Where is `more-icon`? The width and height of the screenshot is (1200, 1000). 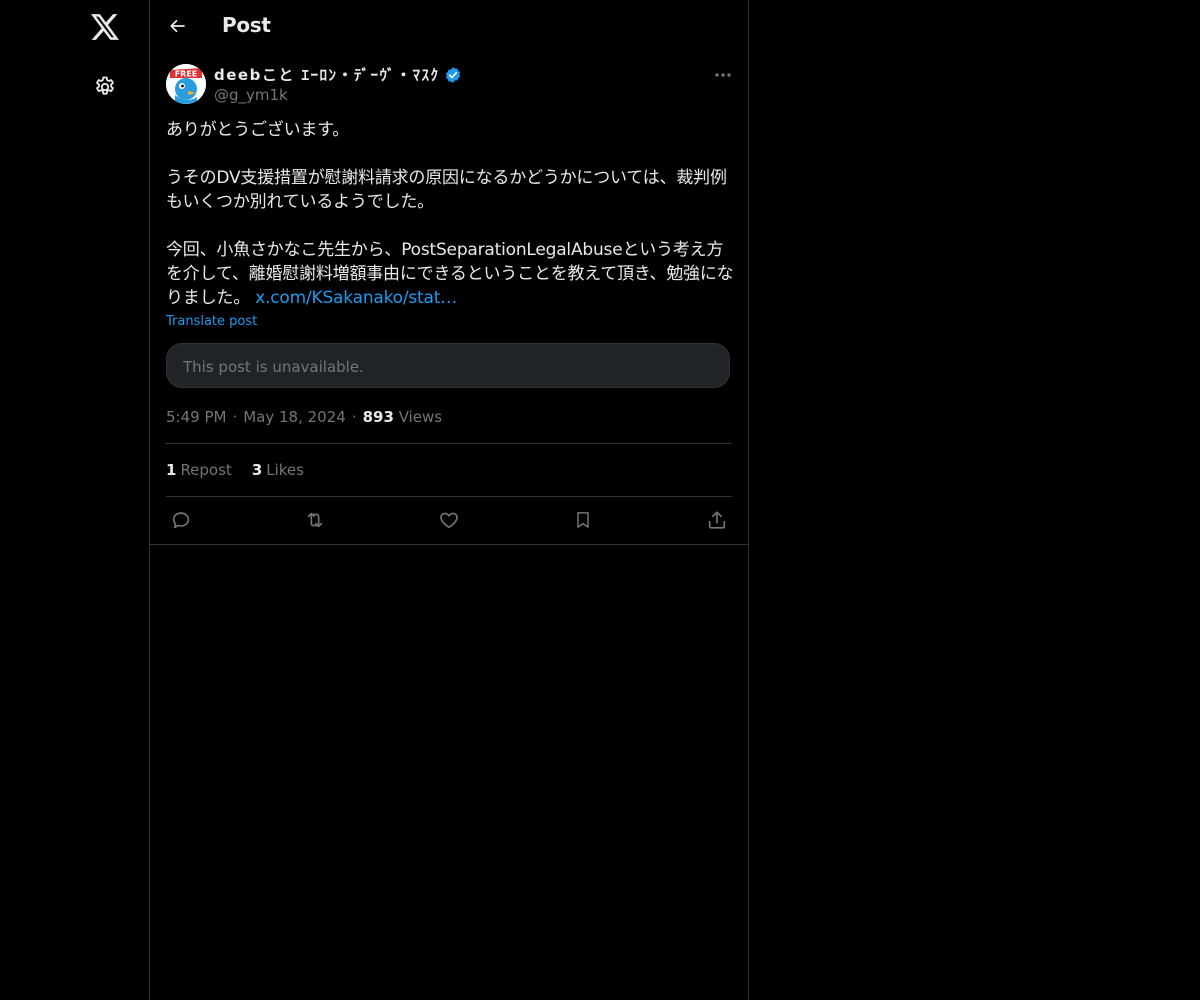
more-icon is located at coordinates (723, 75).